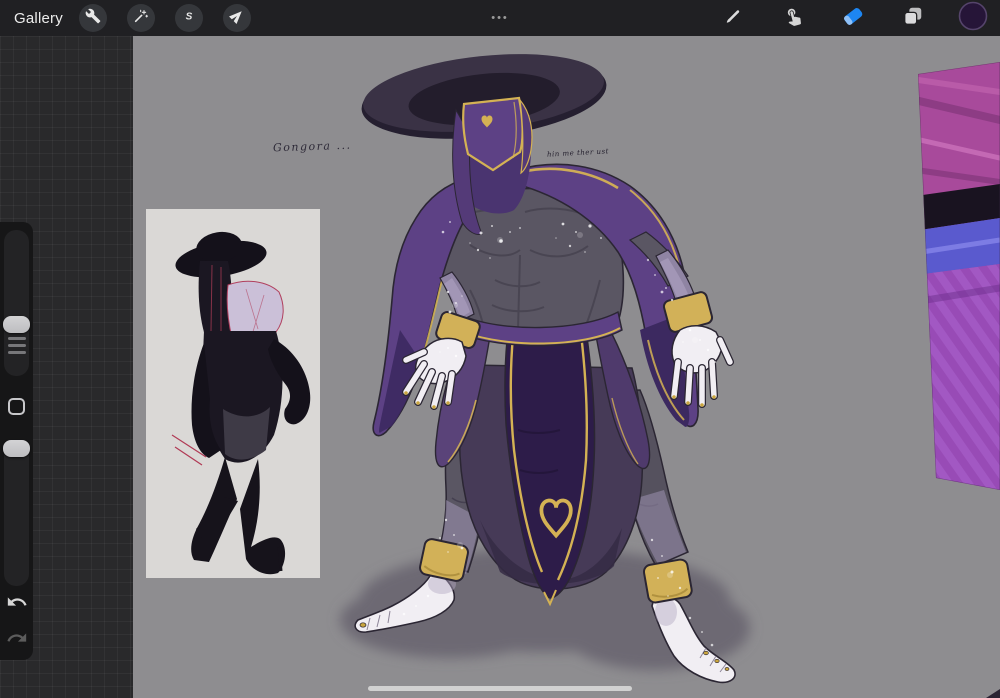 This screenshot has height=698, width=1000. I want to click on undo-button, so click(17, 604).